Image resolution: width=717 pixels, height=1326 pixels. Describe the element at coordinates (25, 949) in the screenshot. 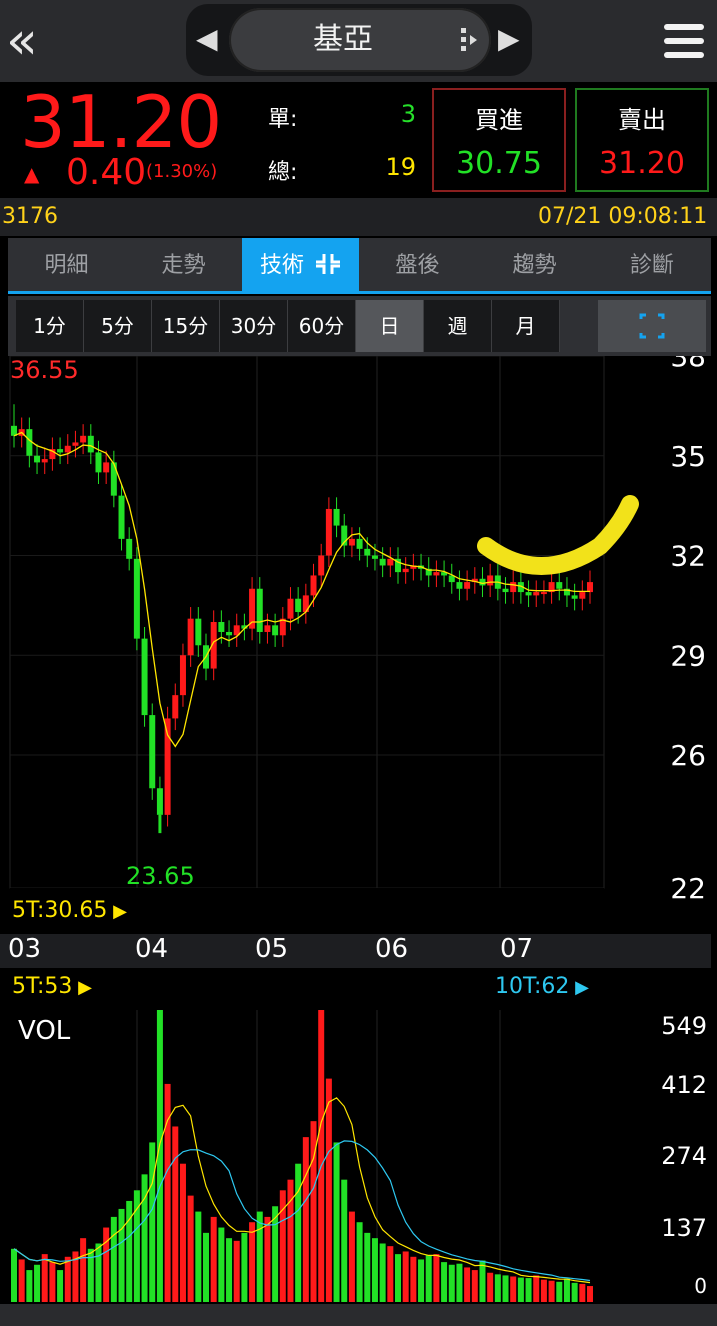

I see `month-label: 03` at that location.